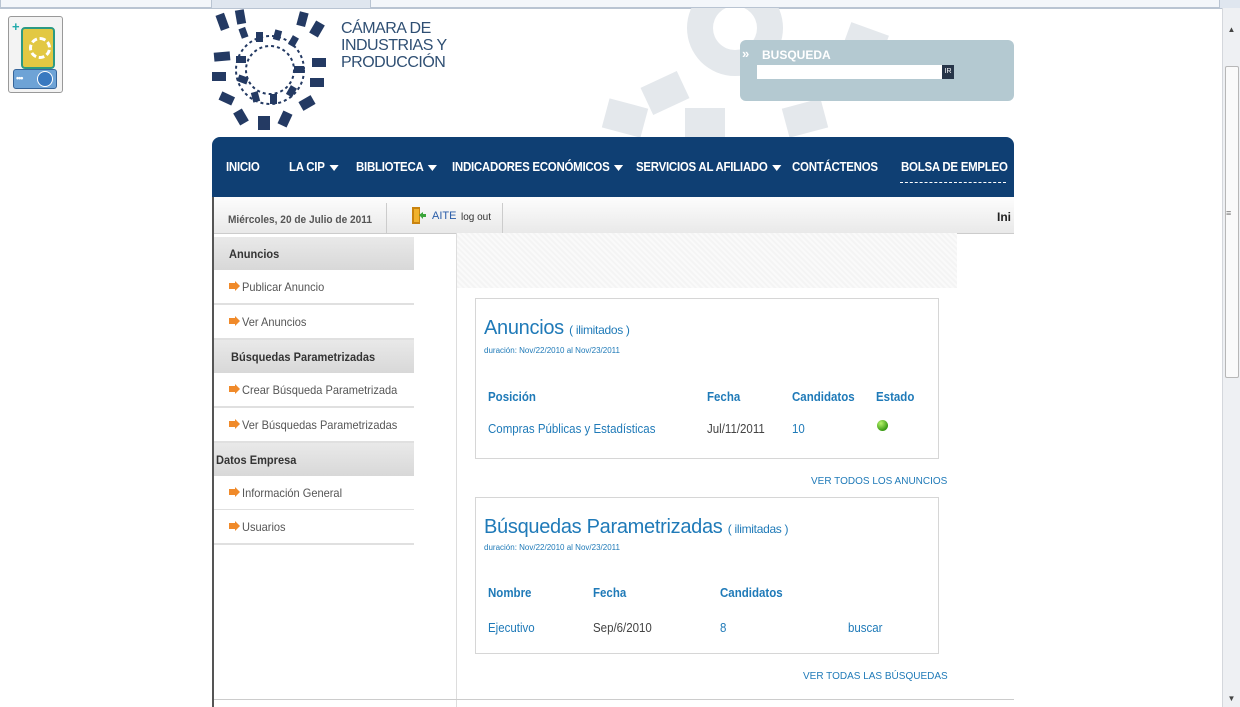  Describe the element at coordinates (557, 328) in the screenshot. I see `anuncios-title: Anuncios ( ilimitados )` at that location.